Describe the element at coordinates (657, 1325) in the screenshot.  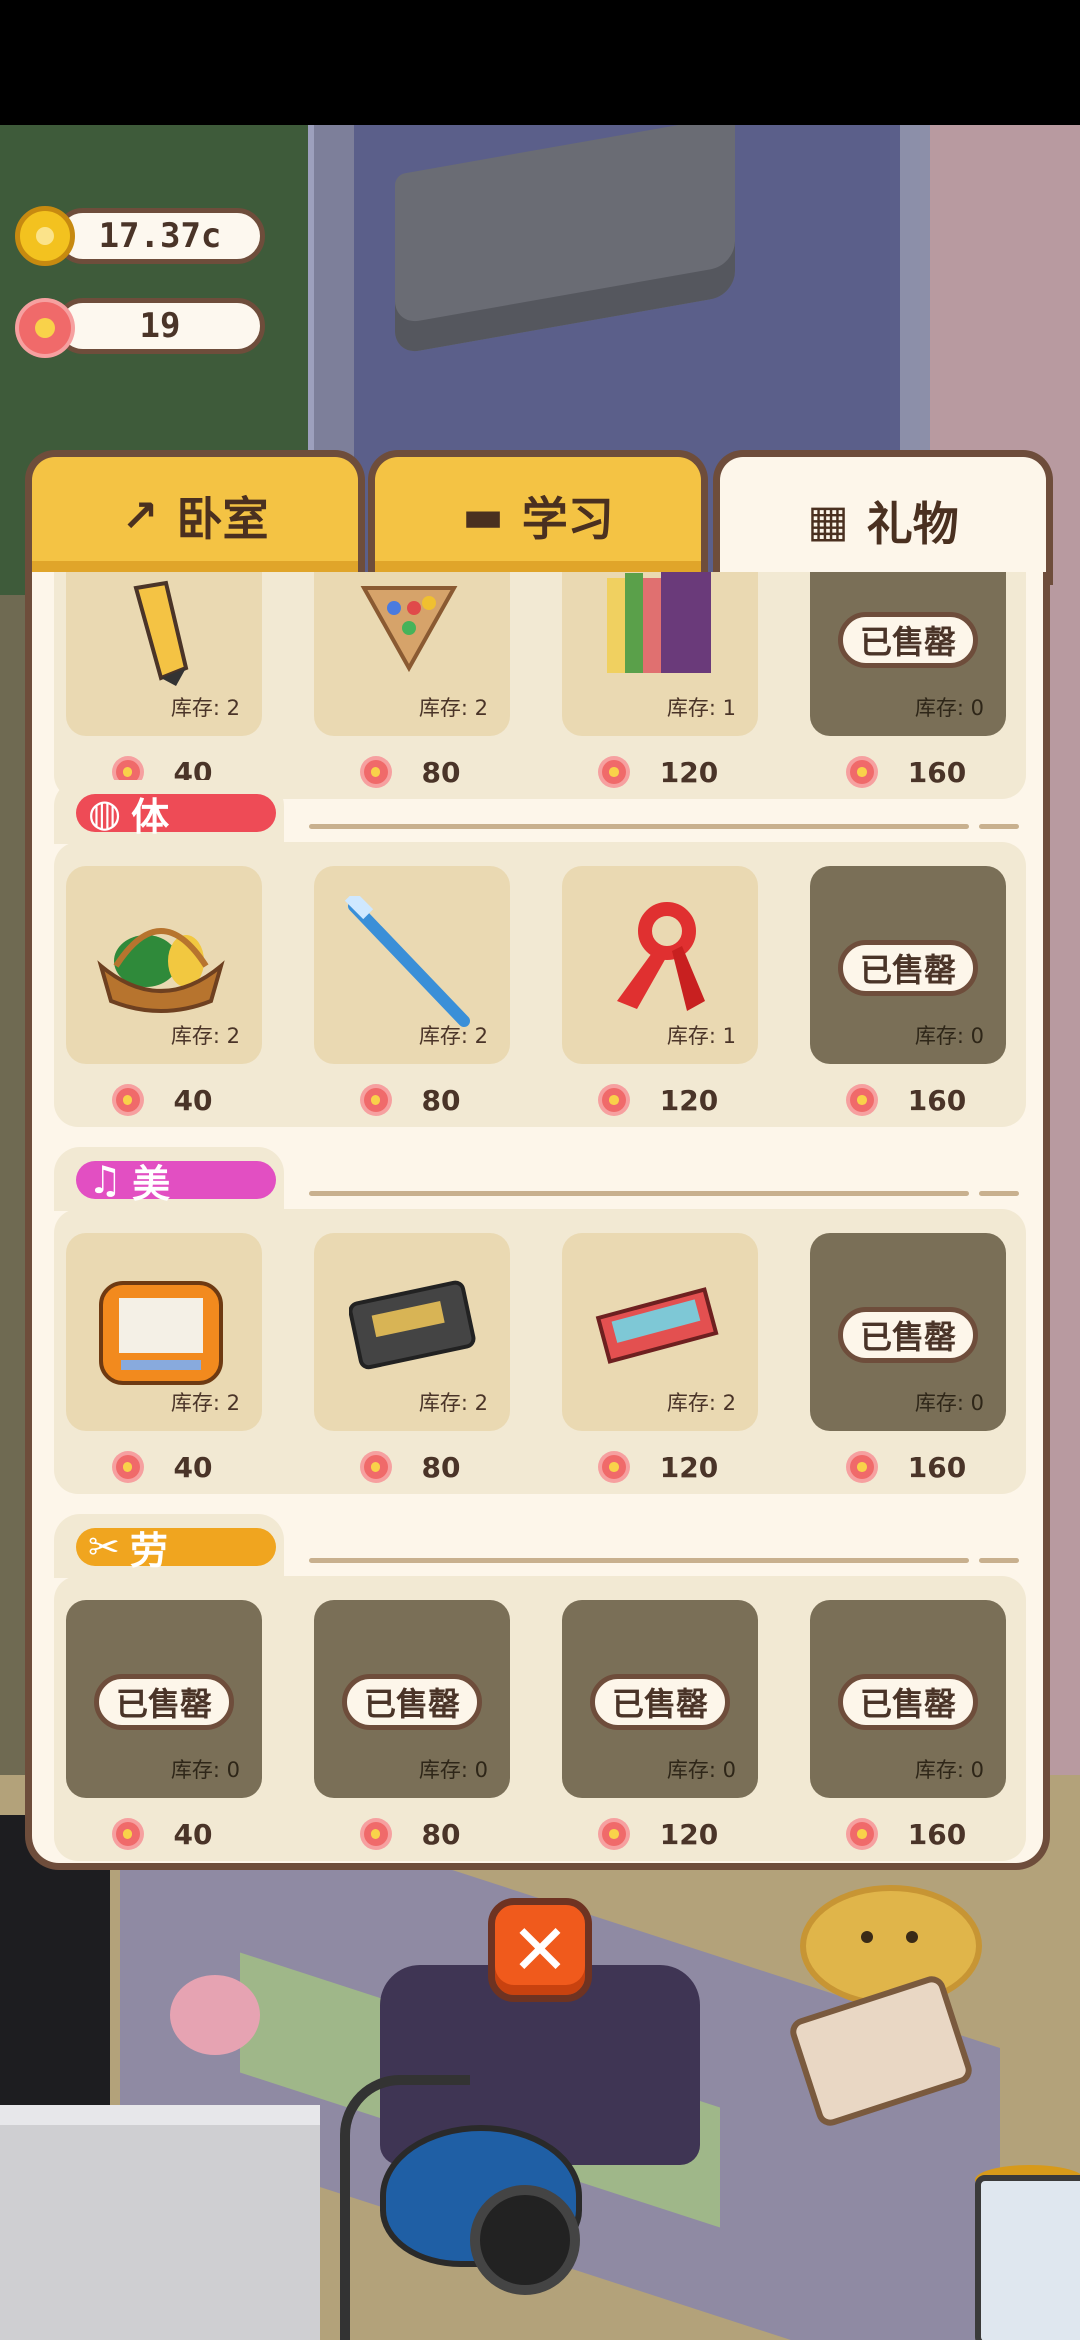
I see `crayon-box-art` at that location.